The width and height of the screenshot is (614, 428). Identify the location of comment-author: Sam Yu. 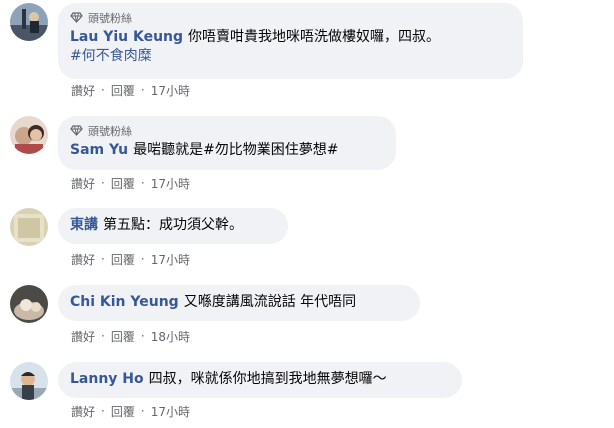
(99, 150).